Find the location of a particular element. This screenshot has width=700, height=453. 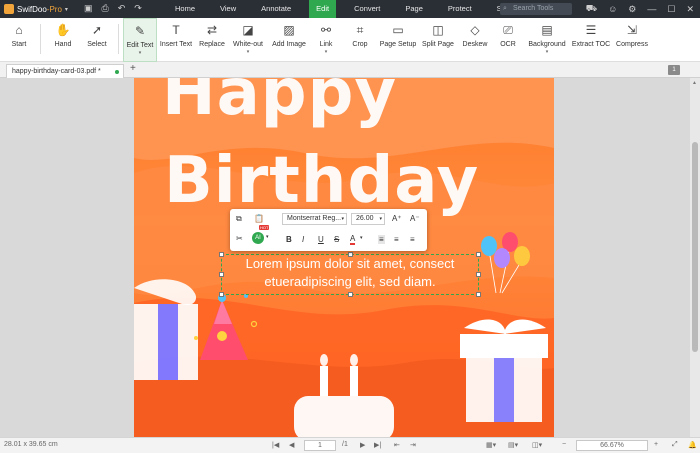

add-image-button: ▨ Add Image is located at coordinates (289, 40).